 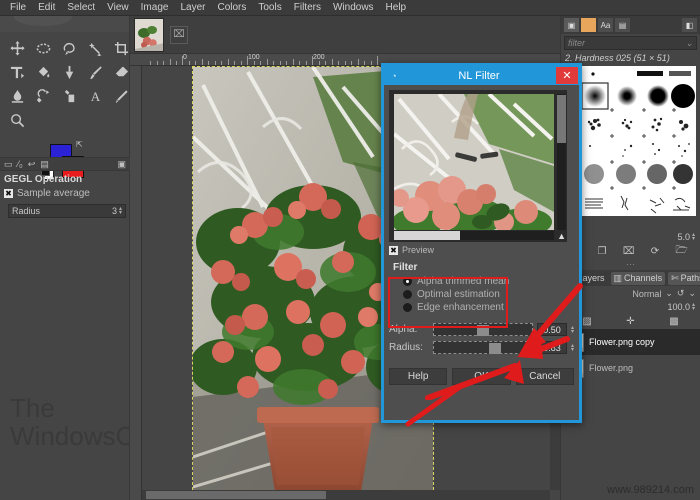 What do you see at coordinates (155, 8) in the screenshot?
I see `menu-item-image: Image` at bounding box center [155, 8].